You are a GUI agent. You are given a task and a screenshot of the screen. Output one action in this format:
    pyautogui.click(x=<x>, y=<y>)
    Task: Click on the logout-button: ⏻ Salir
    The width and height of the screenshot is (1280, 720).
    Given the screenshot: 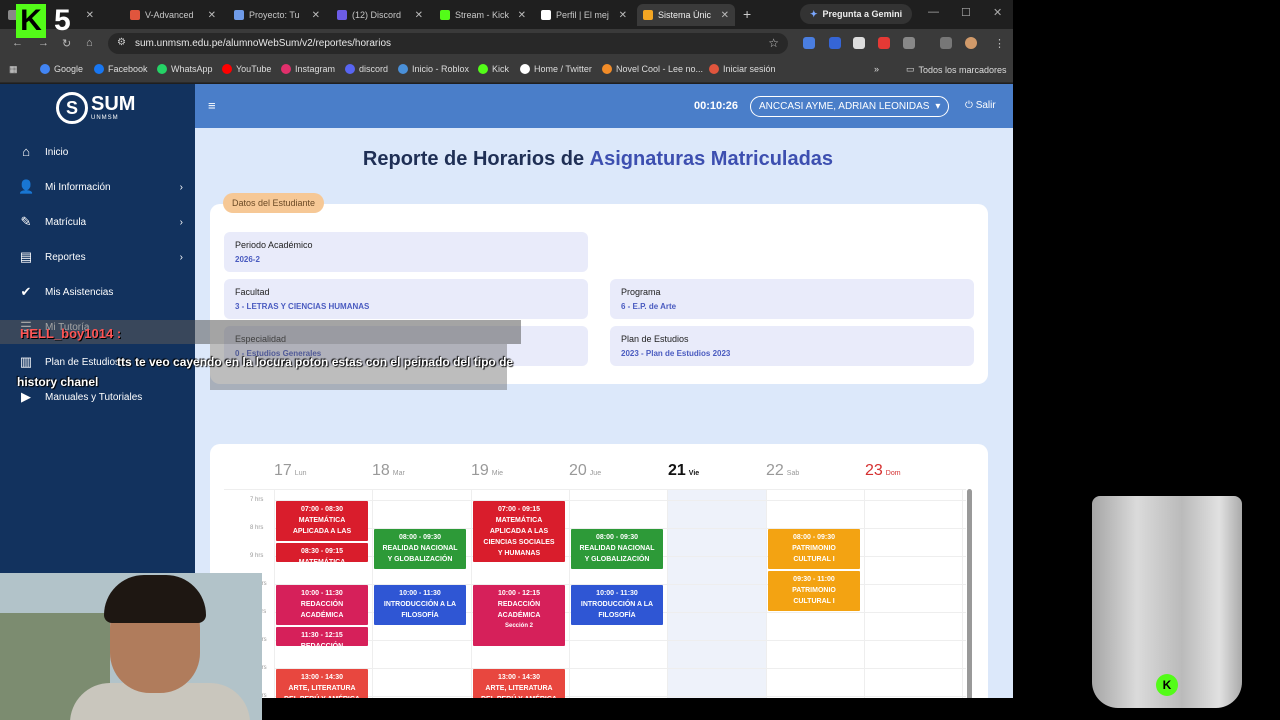 What is the action you would take?
    pyautogui.click(x=980, y=105)
    